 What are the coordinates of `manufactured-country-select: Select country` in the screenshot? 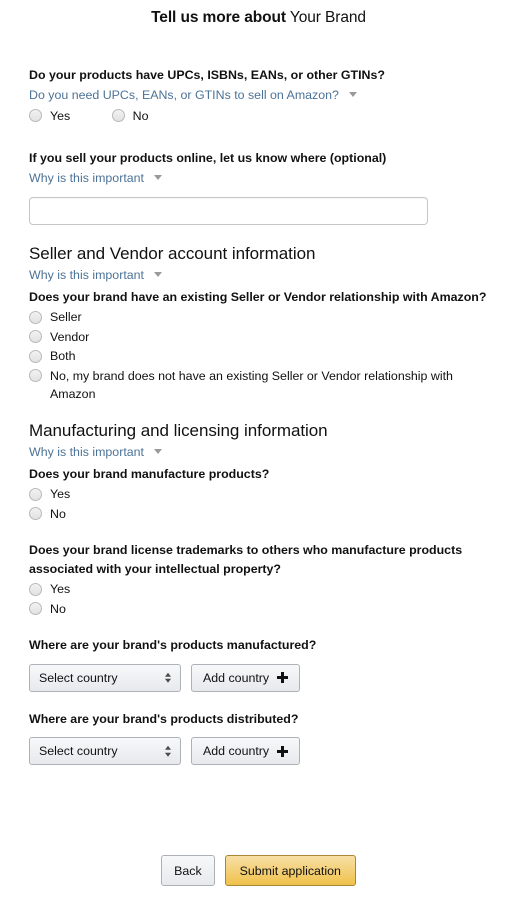 It's located at (105, 677).